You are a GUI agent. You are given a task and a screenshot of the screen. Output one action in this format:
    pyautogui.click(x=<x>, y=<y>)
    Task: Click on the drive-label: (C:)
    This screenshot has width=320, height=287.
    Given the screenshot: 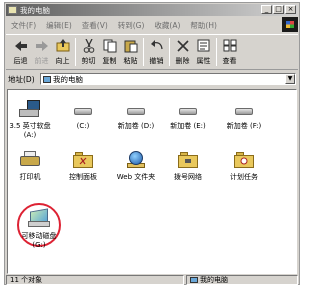 What is the action you would take?
    pyautogui.click(x=83, y=126)
    